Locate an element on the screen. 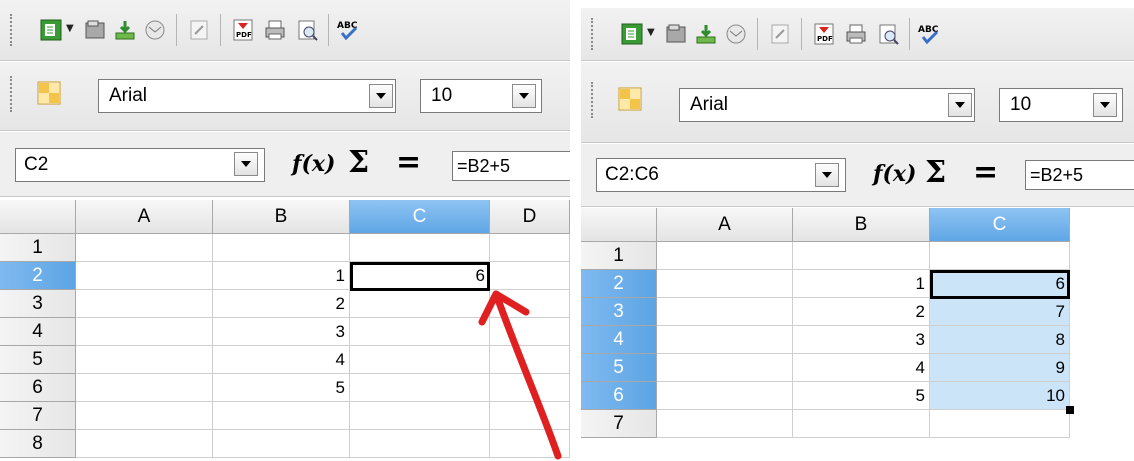  cell-d1 is located at coordinates (530, 248).